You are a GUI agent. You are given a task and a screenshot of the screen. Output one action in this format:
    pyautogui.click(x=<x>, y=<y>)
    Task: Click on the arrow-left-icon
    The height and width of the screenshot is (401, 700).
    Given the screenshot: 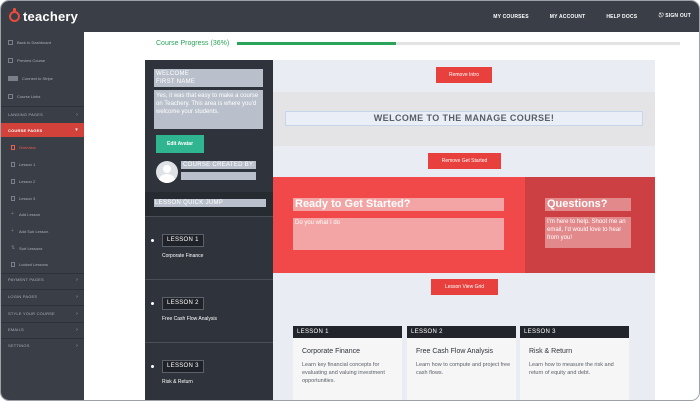 What is the action you would take?
    pyautogui.click(x=10, y=42)
    